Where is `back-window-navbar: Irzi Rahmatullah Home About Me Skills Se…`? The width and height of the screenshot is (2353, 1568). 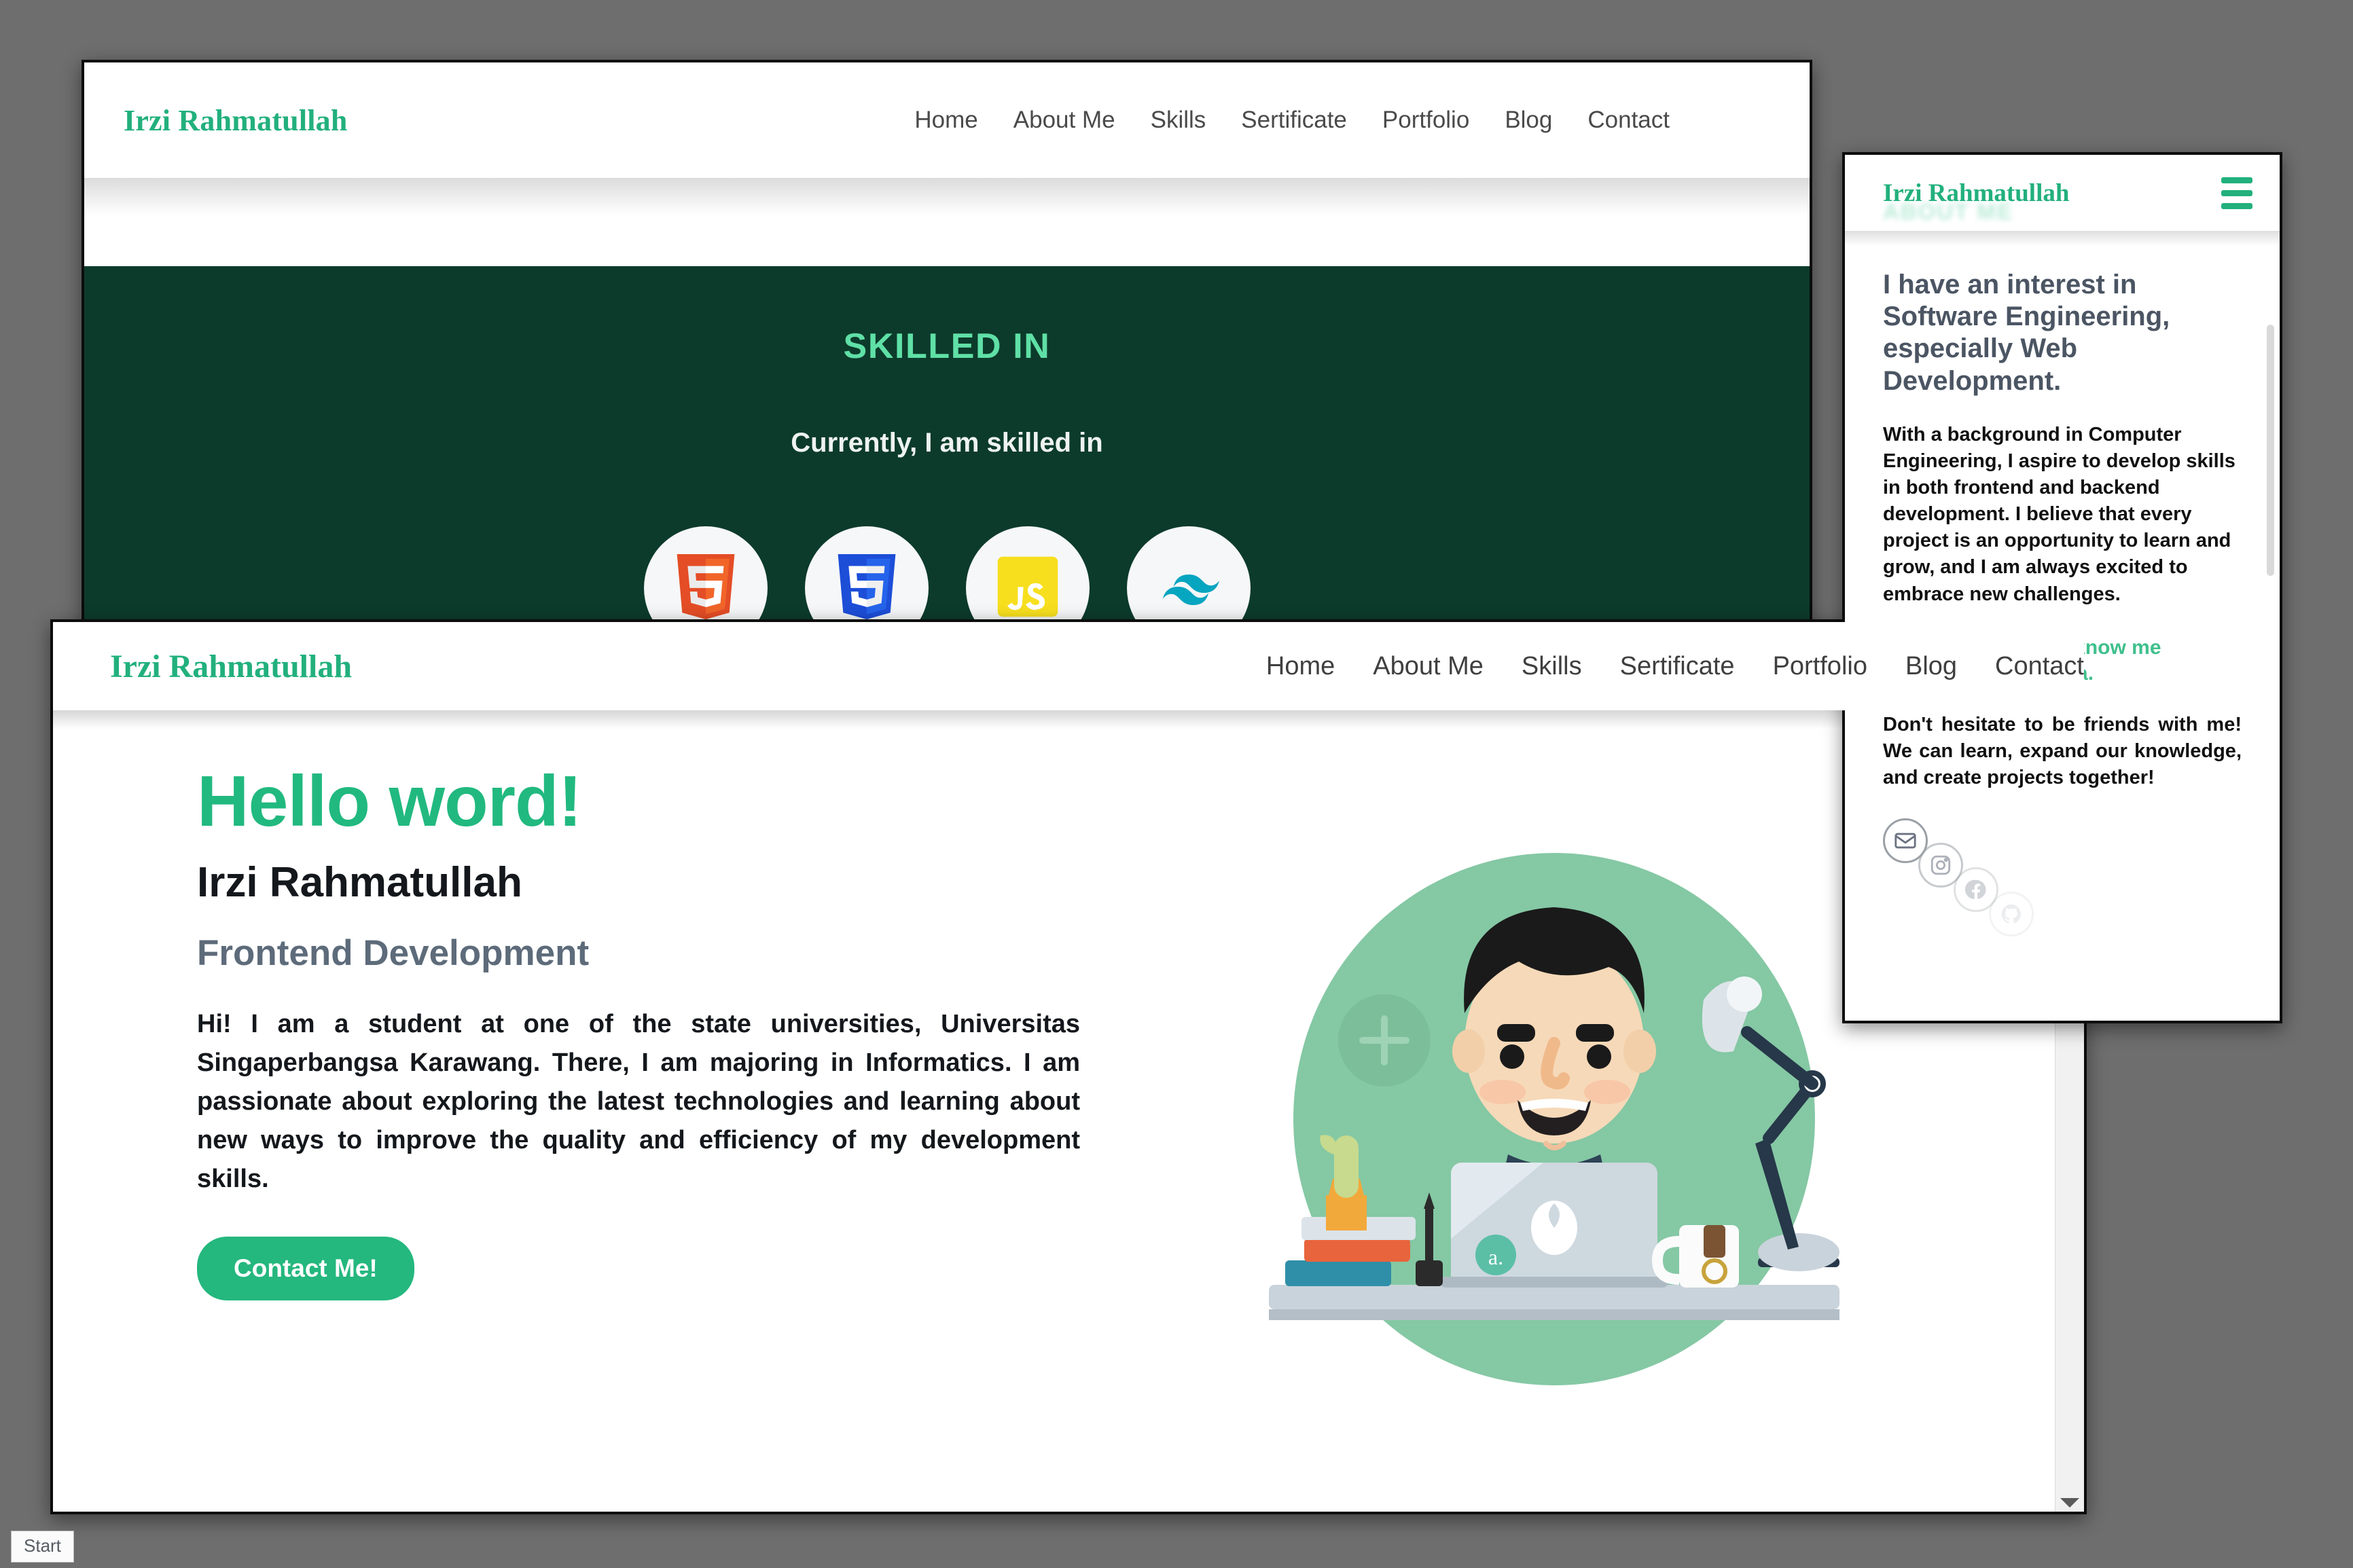 back-window-navbar: Irzi Rahmatullah Home About Me Skills Se… is located at coordinates (947, 120).